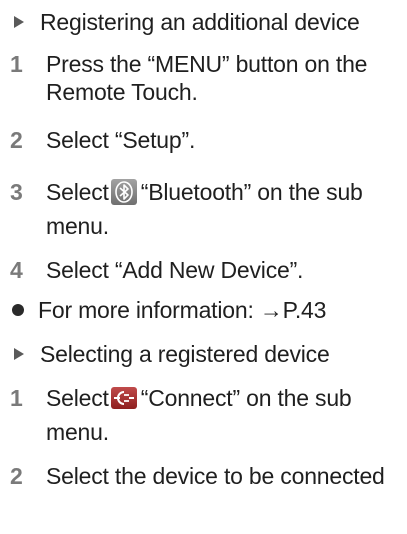 This screenshot has height=534, width=407. Describe the element at coordinates (123, 398) in the screenshot. I see `connect-icon` at that location.